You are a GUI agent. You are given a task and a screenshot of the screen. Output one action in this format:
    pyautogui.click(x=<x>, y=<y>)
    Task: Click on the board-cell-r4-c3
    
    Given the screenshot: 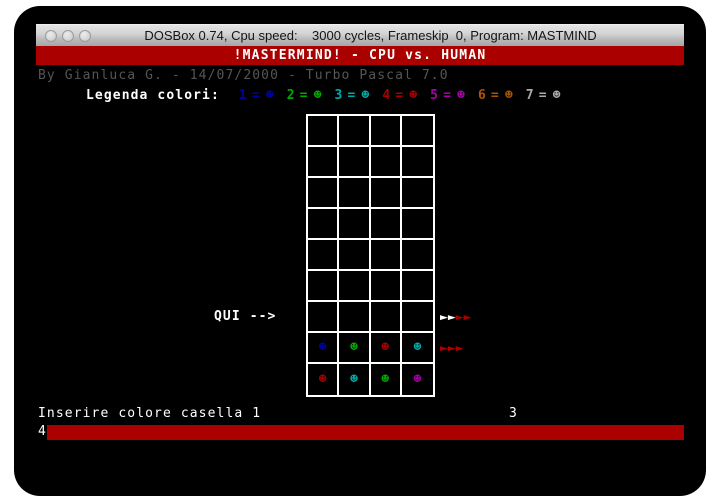 What is the action you would take?
    pyautogui.click(x=386, y=224)
    